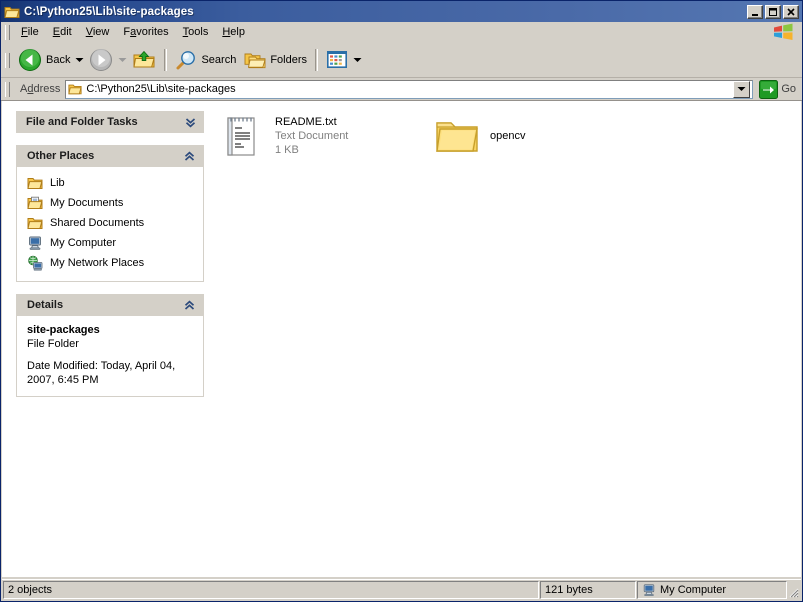 The image size is (803, 602). I want to click on file-item-readme: README.txt Text Document 1 KB, so click(320, 136).